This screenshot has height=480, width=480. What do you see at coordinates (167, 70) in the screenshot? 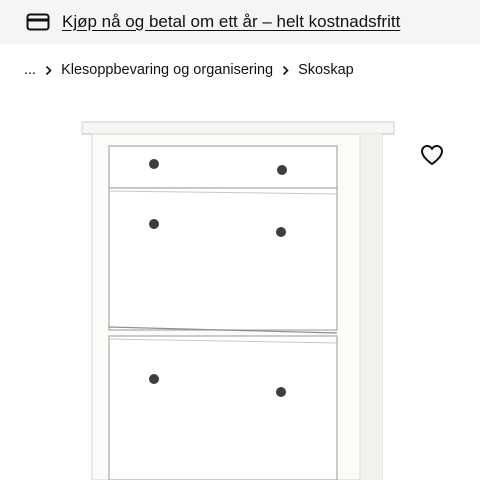
I see `breadcrumb-item-klesoppbevaring: Klesoppbevaring og organisering` at bounding box center [167, 70].